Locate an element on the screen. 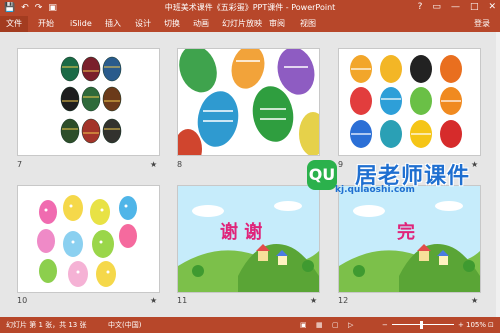  zoom-slider-track is located at coordinates (423, 324).